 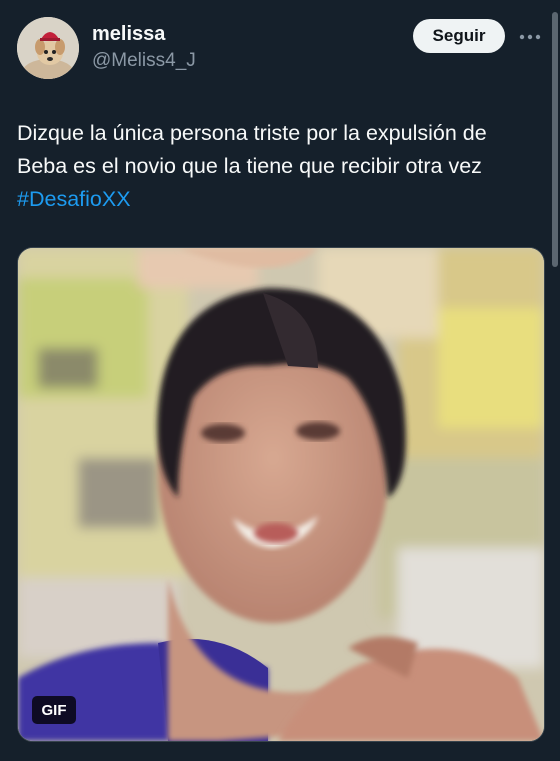 I want to click on user-handle: @Meliss4_J, so click(x=144, y=61).